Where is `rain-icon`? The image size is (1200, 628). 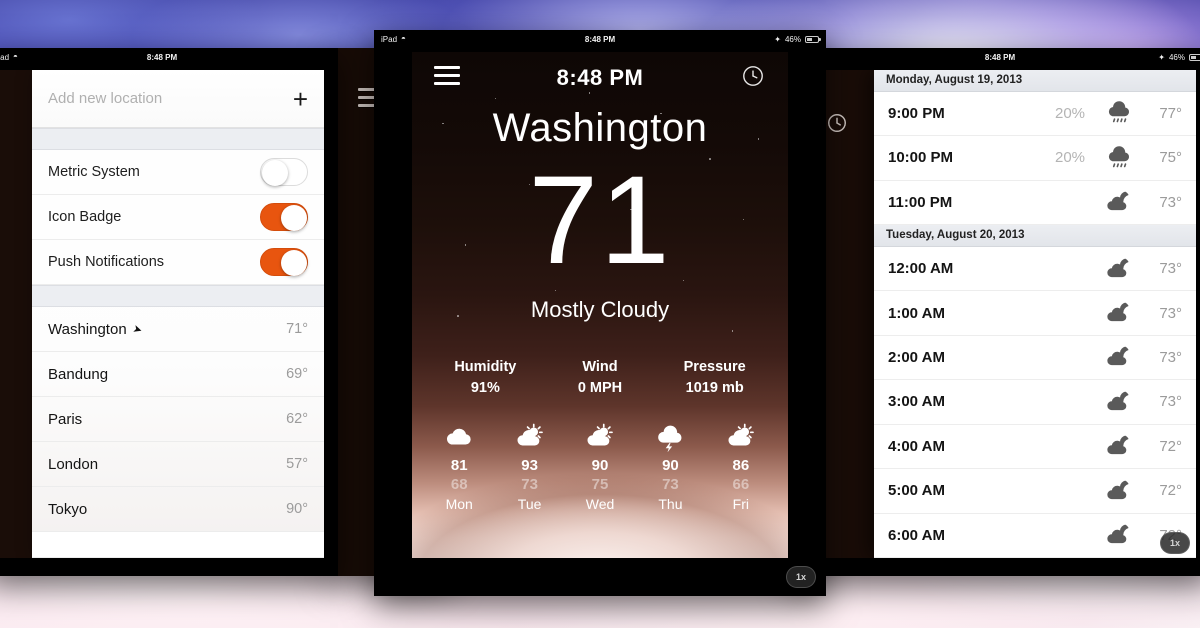 rain-icon is located at coordinates (1119, 158).